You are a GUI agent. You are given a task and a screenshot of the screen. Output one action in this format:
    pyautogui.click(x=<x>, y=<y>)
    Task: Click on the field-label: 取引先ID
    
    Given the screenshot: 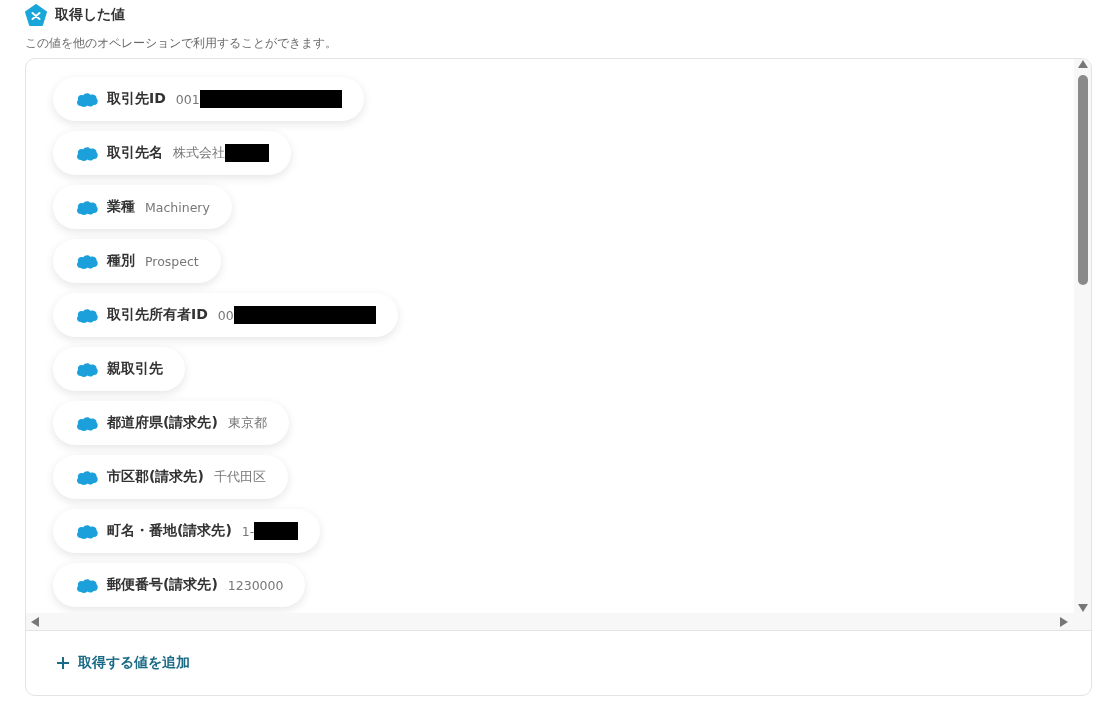 What is the action you would take?
    pyautogui.click(x=136, y=99)
    